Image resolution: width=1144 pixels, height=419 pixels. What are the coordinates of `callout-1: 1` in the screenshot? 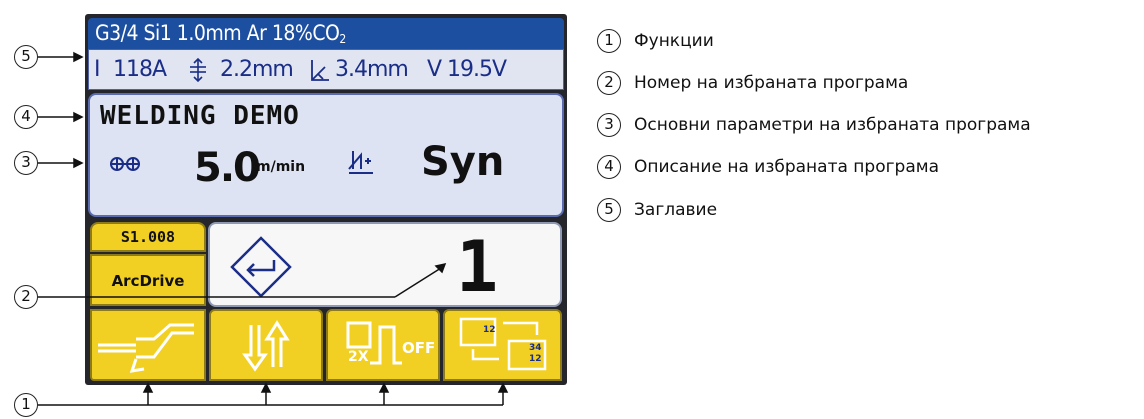 It's located at (26, 405).